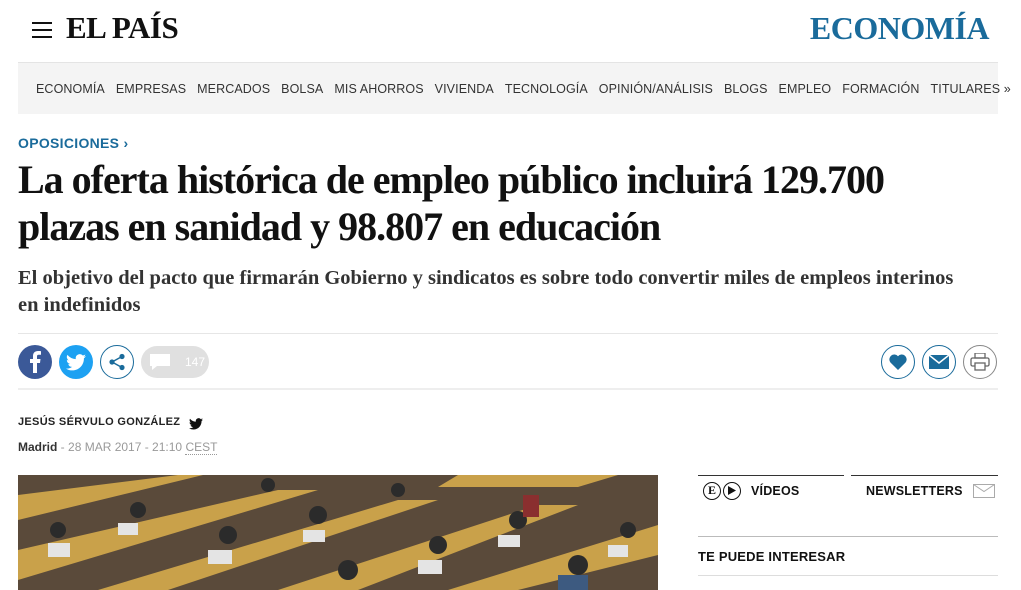 Image resolution: width=1021 pixels, height=590 pixels. What do you see at coordinates (73, 143) in the screenshot?
I see `article-kicker: OPOSICIONES ›` at bounding box center [73, 143].